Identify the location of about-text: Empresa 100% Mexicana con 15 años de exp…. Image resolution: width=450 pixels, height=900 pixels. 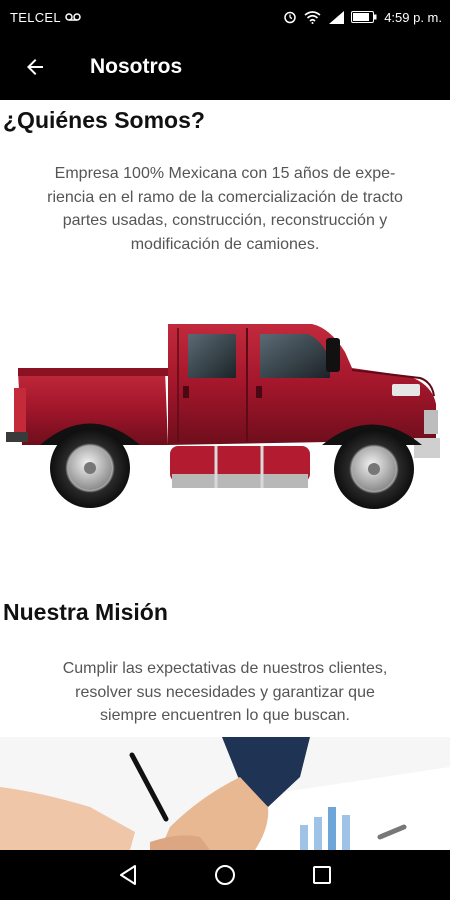
(225, 209).